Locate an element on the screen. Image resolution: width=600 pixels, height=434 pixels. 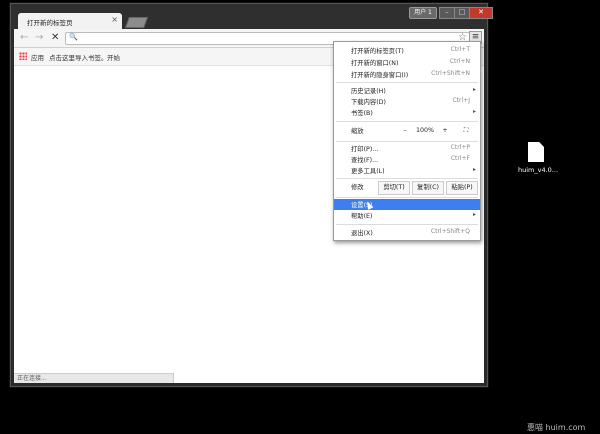
edit-row: 修改 剪切(T) 复制(C) 粘贴(P) is located at coordinates (407, 187).